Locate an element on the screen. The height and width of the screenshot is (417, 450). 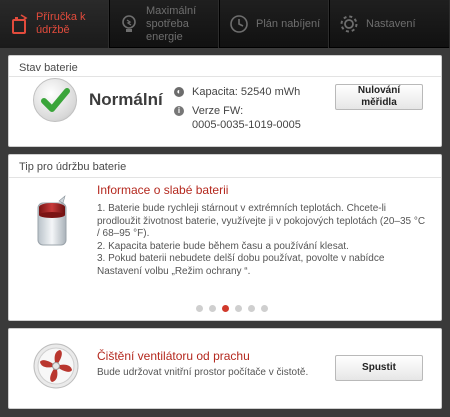
fan-icon is located at coordinates (56, 366).